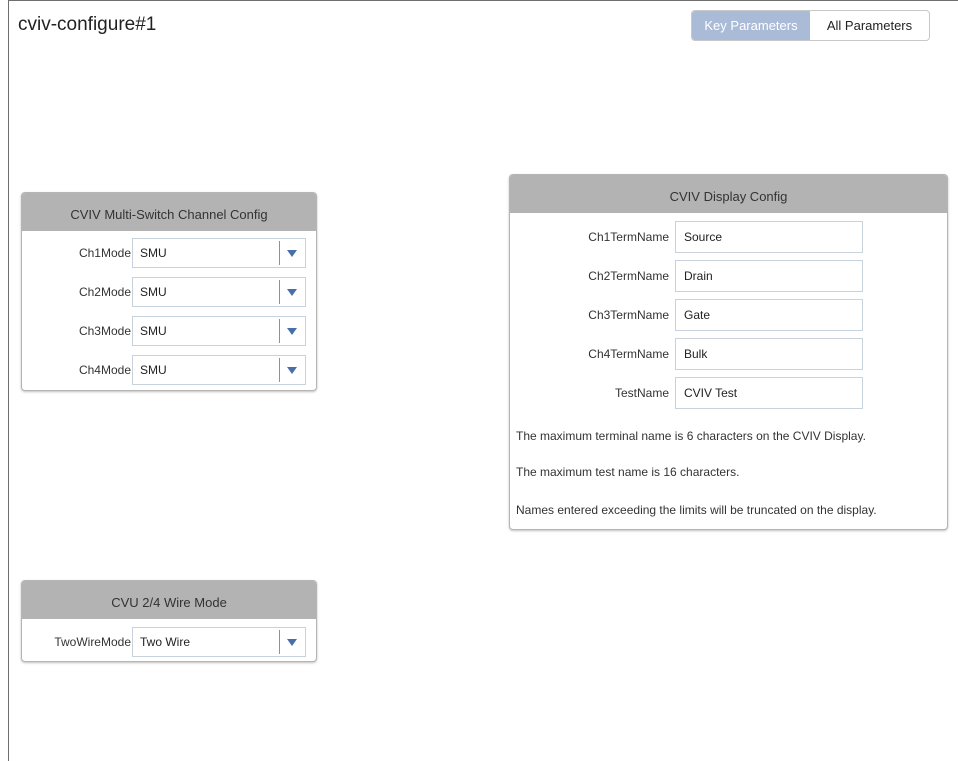 The height and width of the screenshot is (761, 958). Describe the element at coordinates (641, 393) in the screenshot. I see `field-label: TestName` at that location.